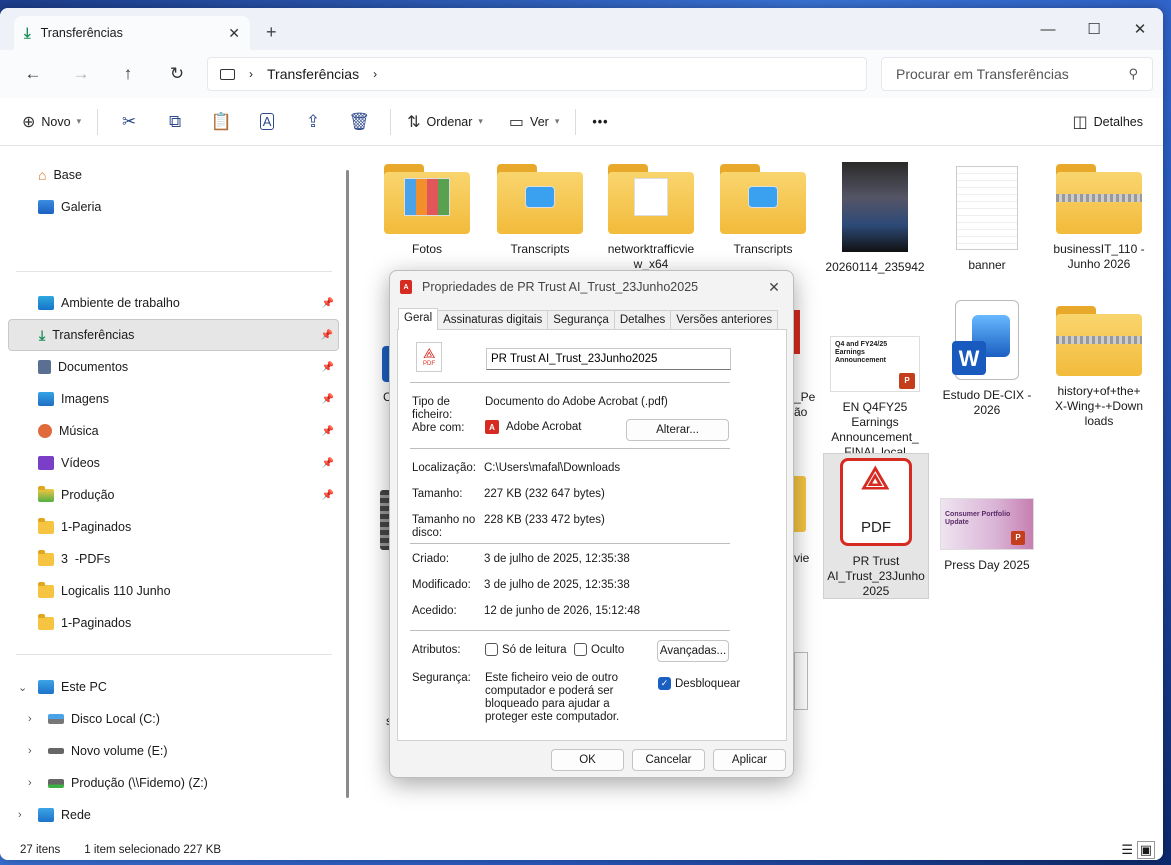 The height and width of the screenshot is (865, 1171). What do you see at coordinates (173, 431) in the screenshot?
I see `sidebar-item-music: Música 📌` at bounding box center [173, 431].